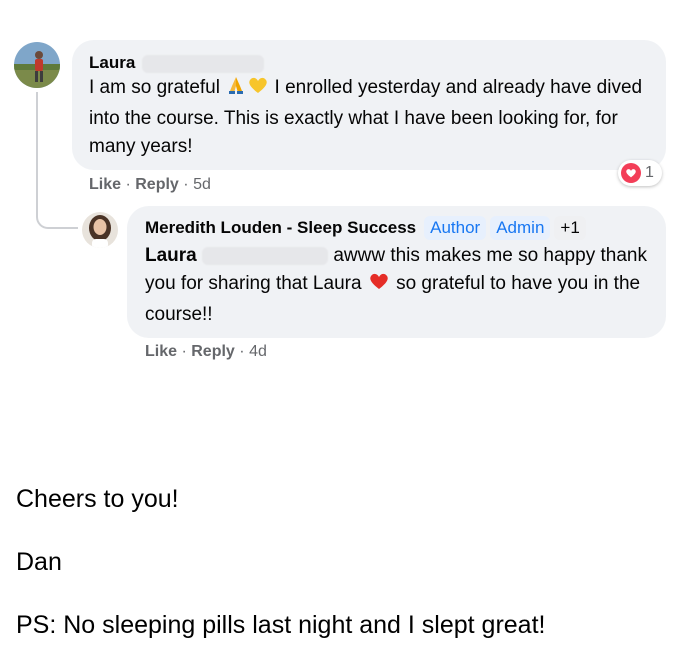  What do you see at coordinates (455, 228) in the screenshot?
I see `author-badge: Author` at bounding box center [455, 228].